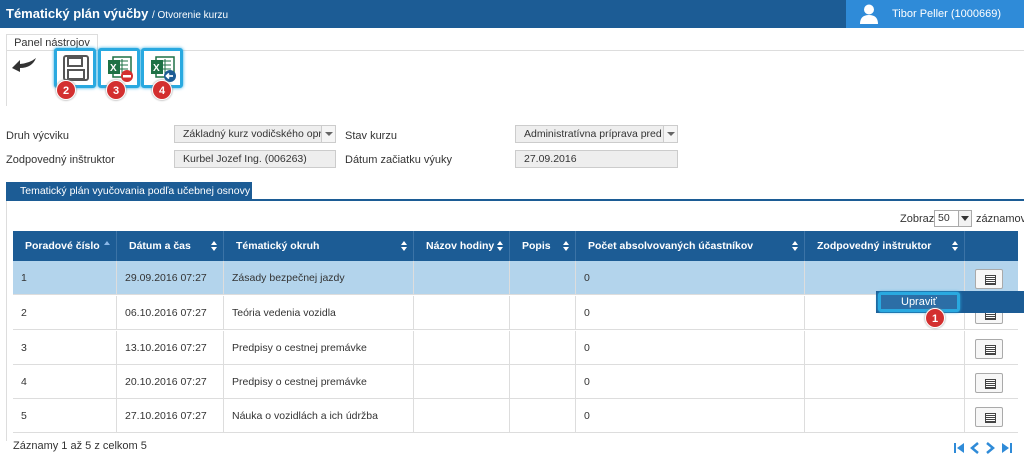  I want to click on page-title-text: Tématický plán výučby, so click(77, 13).